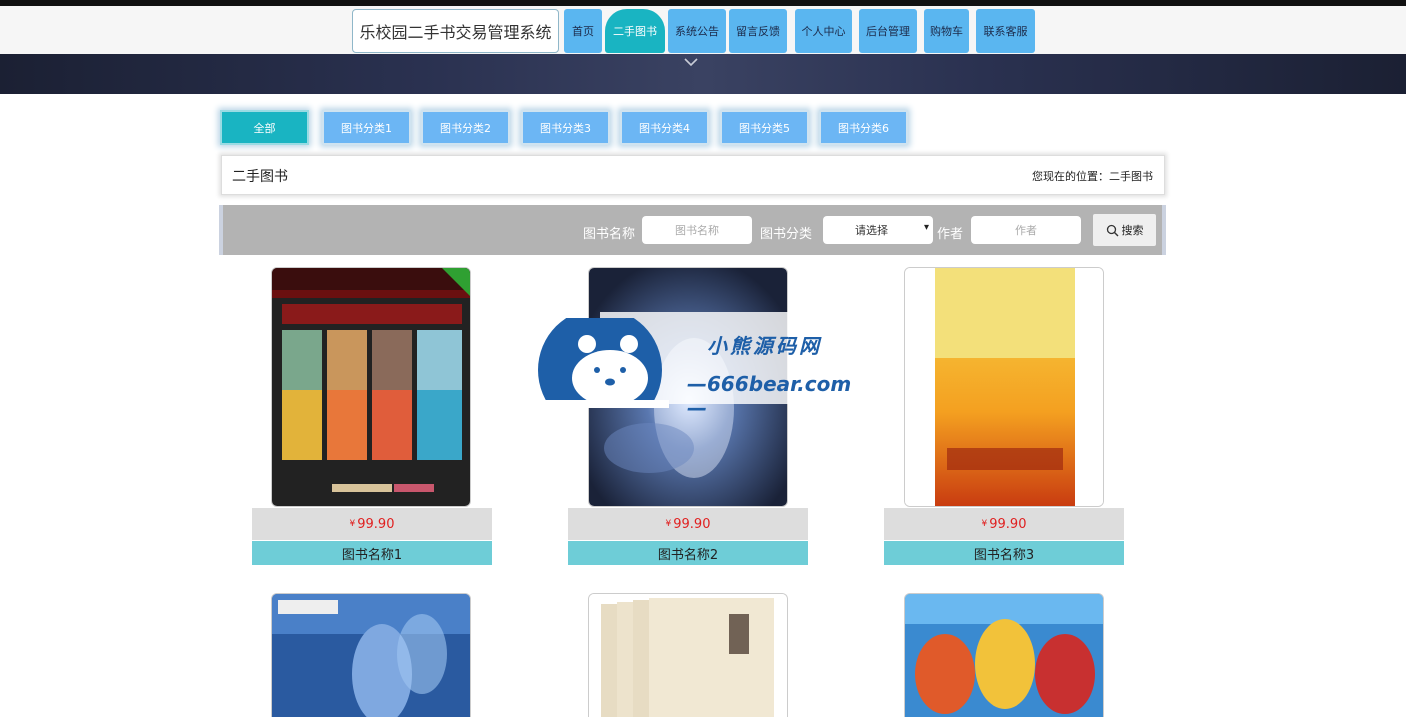 Image resolution: width=1406 pixels, height=717 pixels. What do you see at coordinates (372, 553) in the screenshot?
I see `book-name-1: 图书名称1` at bounding box center [372, 553].